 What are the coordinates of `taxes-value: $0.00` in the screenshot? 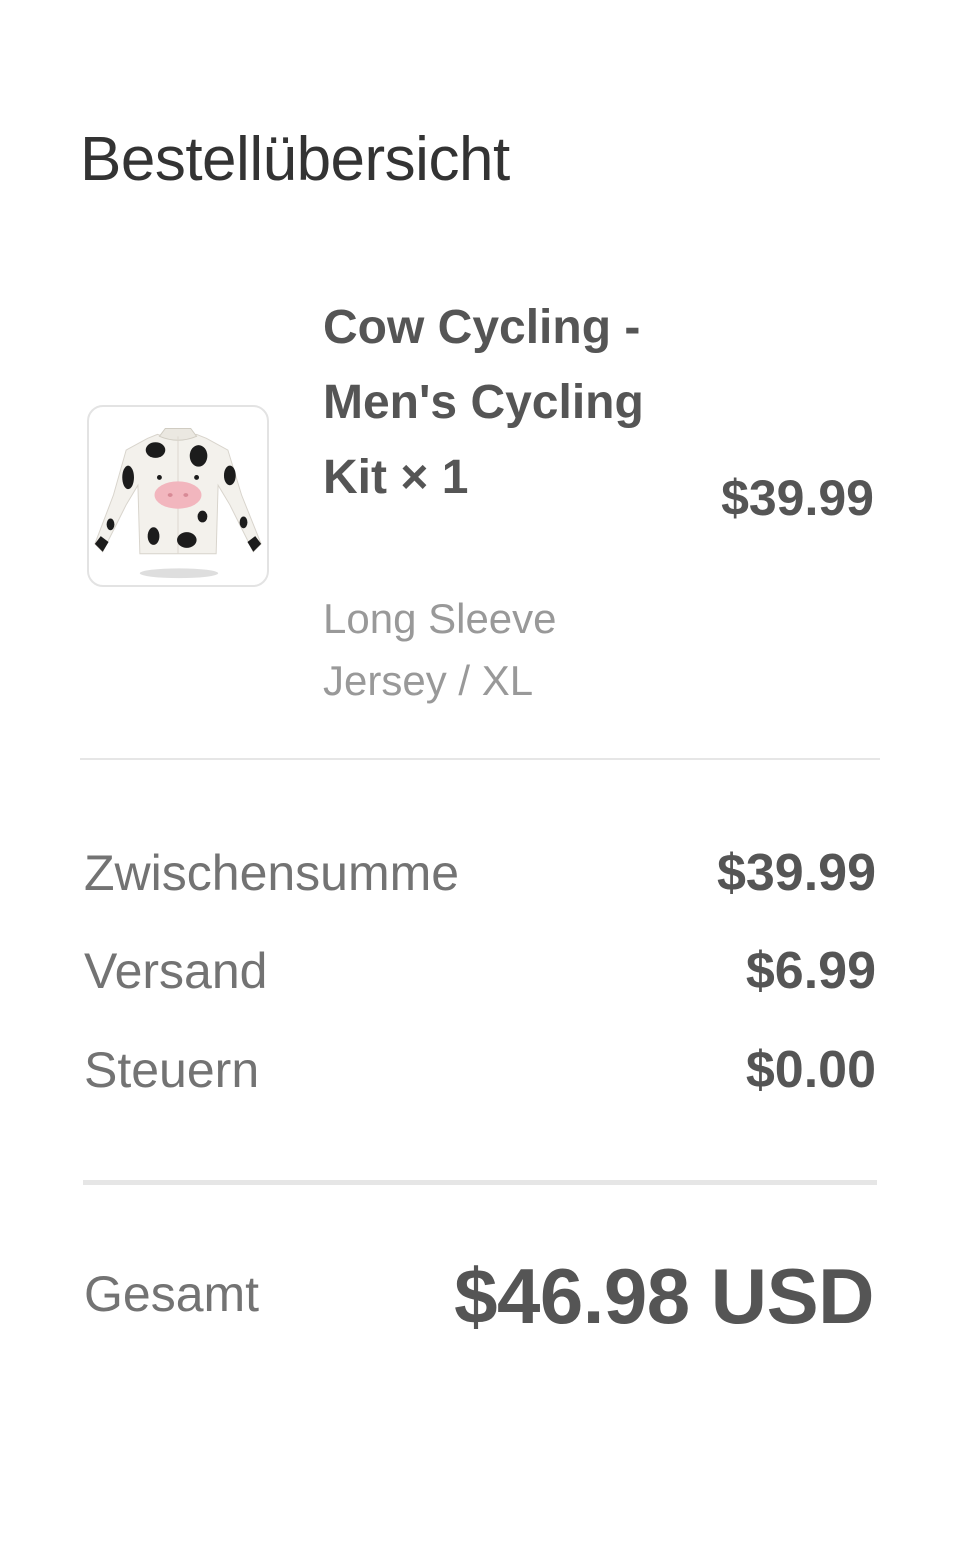 It's located at (810, 1070).